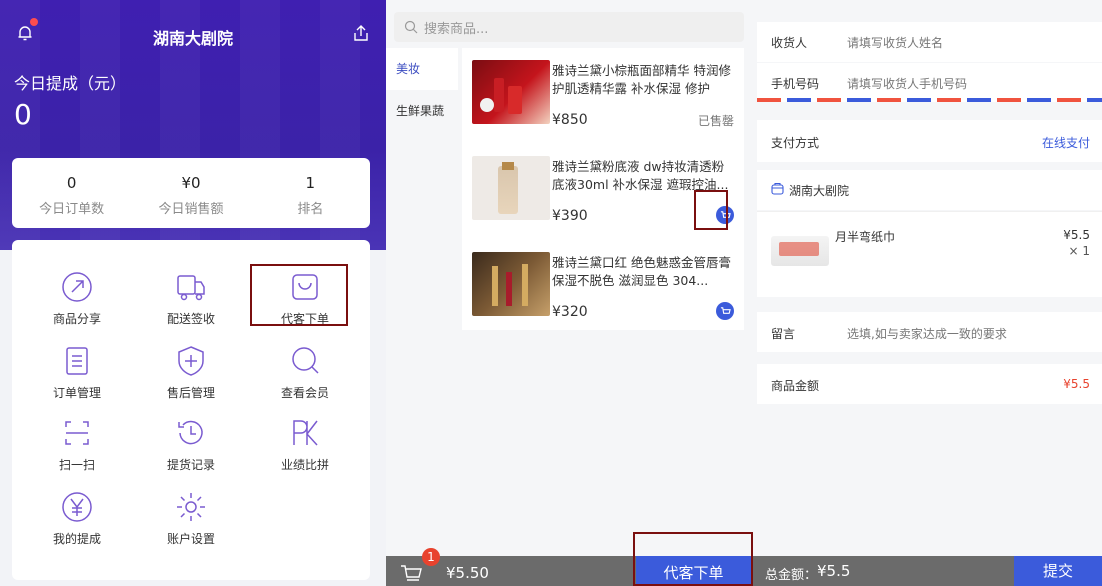  What do you see at coordinates (190, 539) in the screenshot?
I see `grid-item-label: 账户设置` at bounding box center [190, 539].